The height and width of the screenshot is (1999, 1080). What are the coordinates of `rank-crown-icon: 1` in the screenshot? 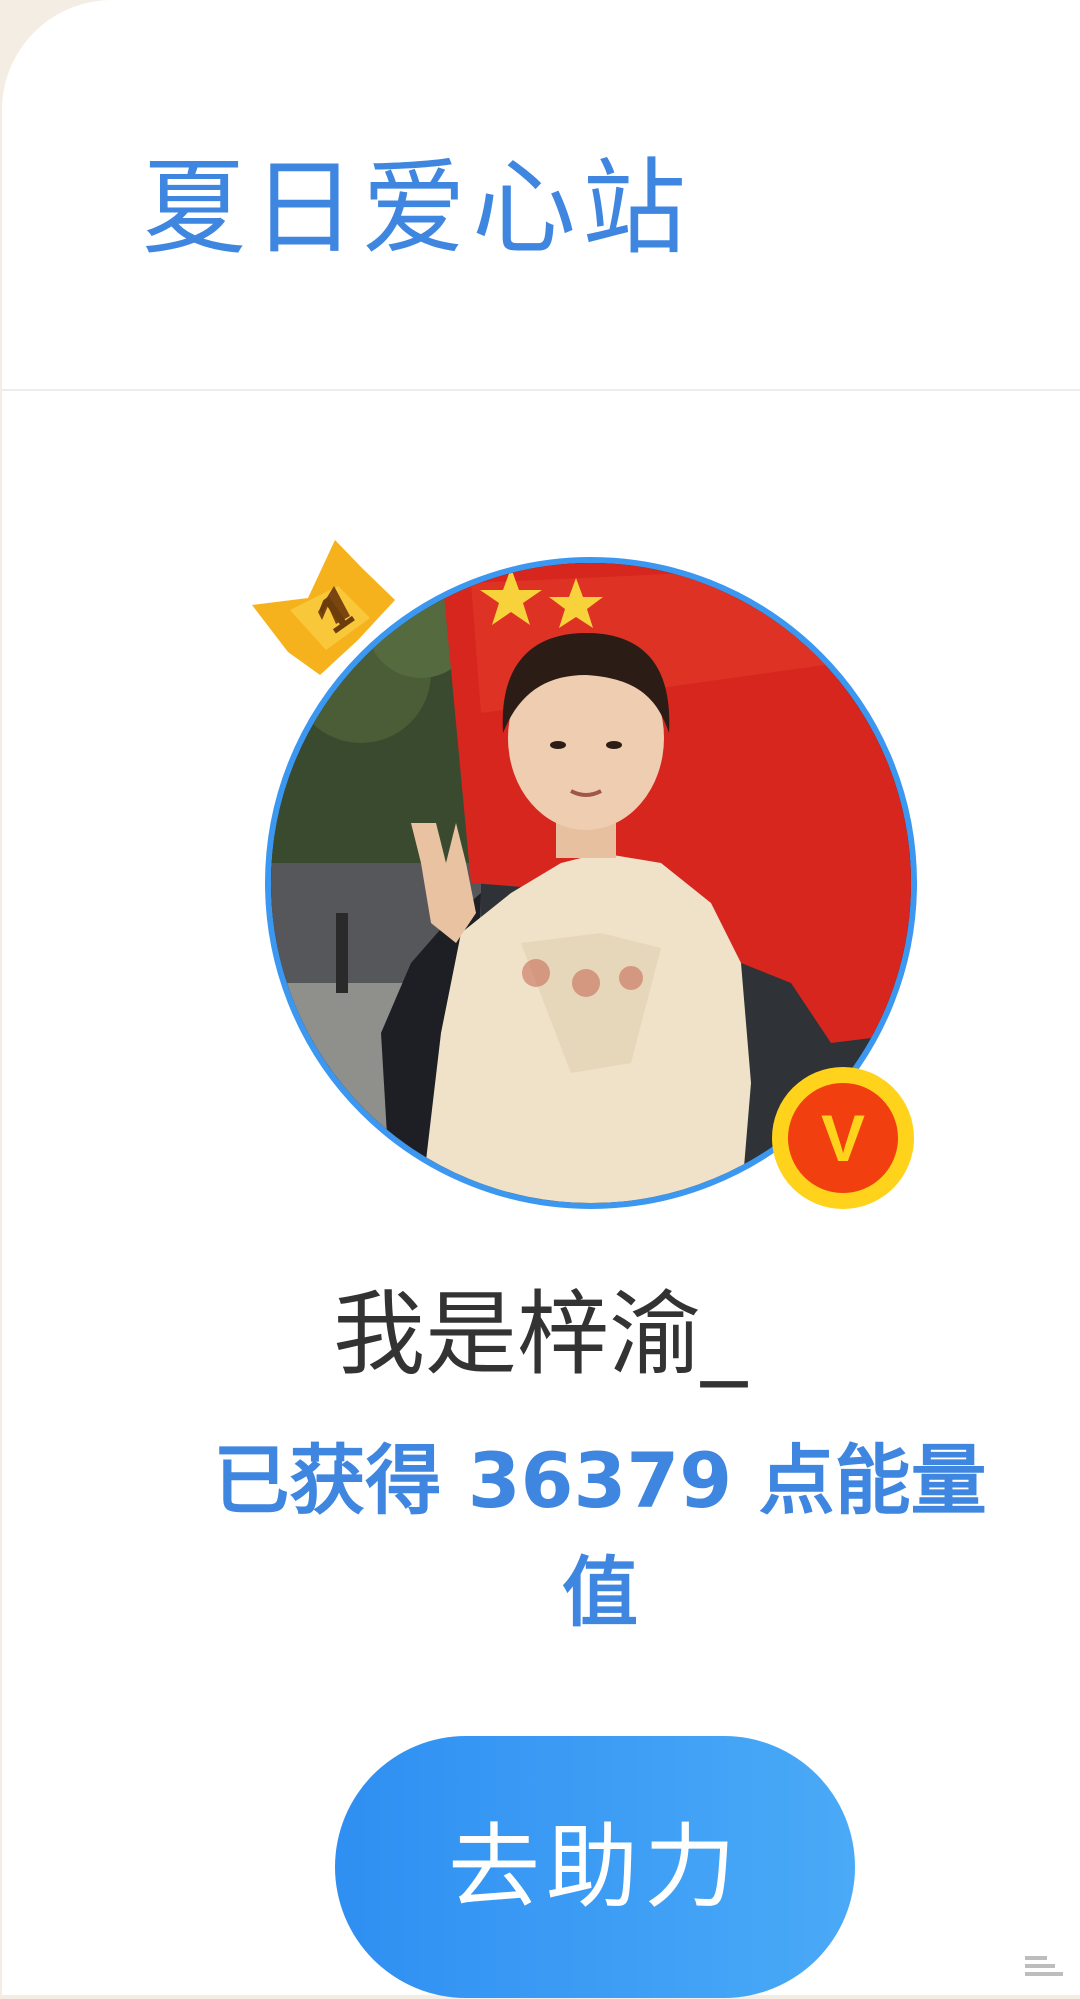 It's located at (323, 607).